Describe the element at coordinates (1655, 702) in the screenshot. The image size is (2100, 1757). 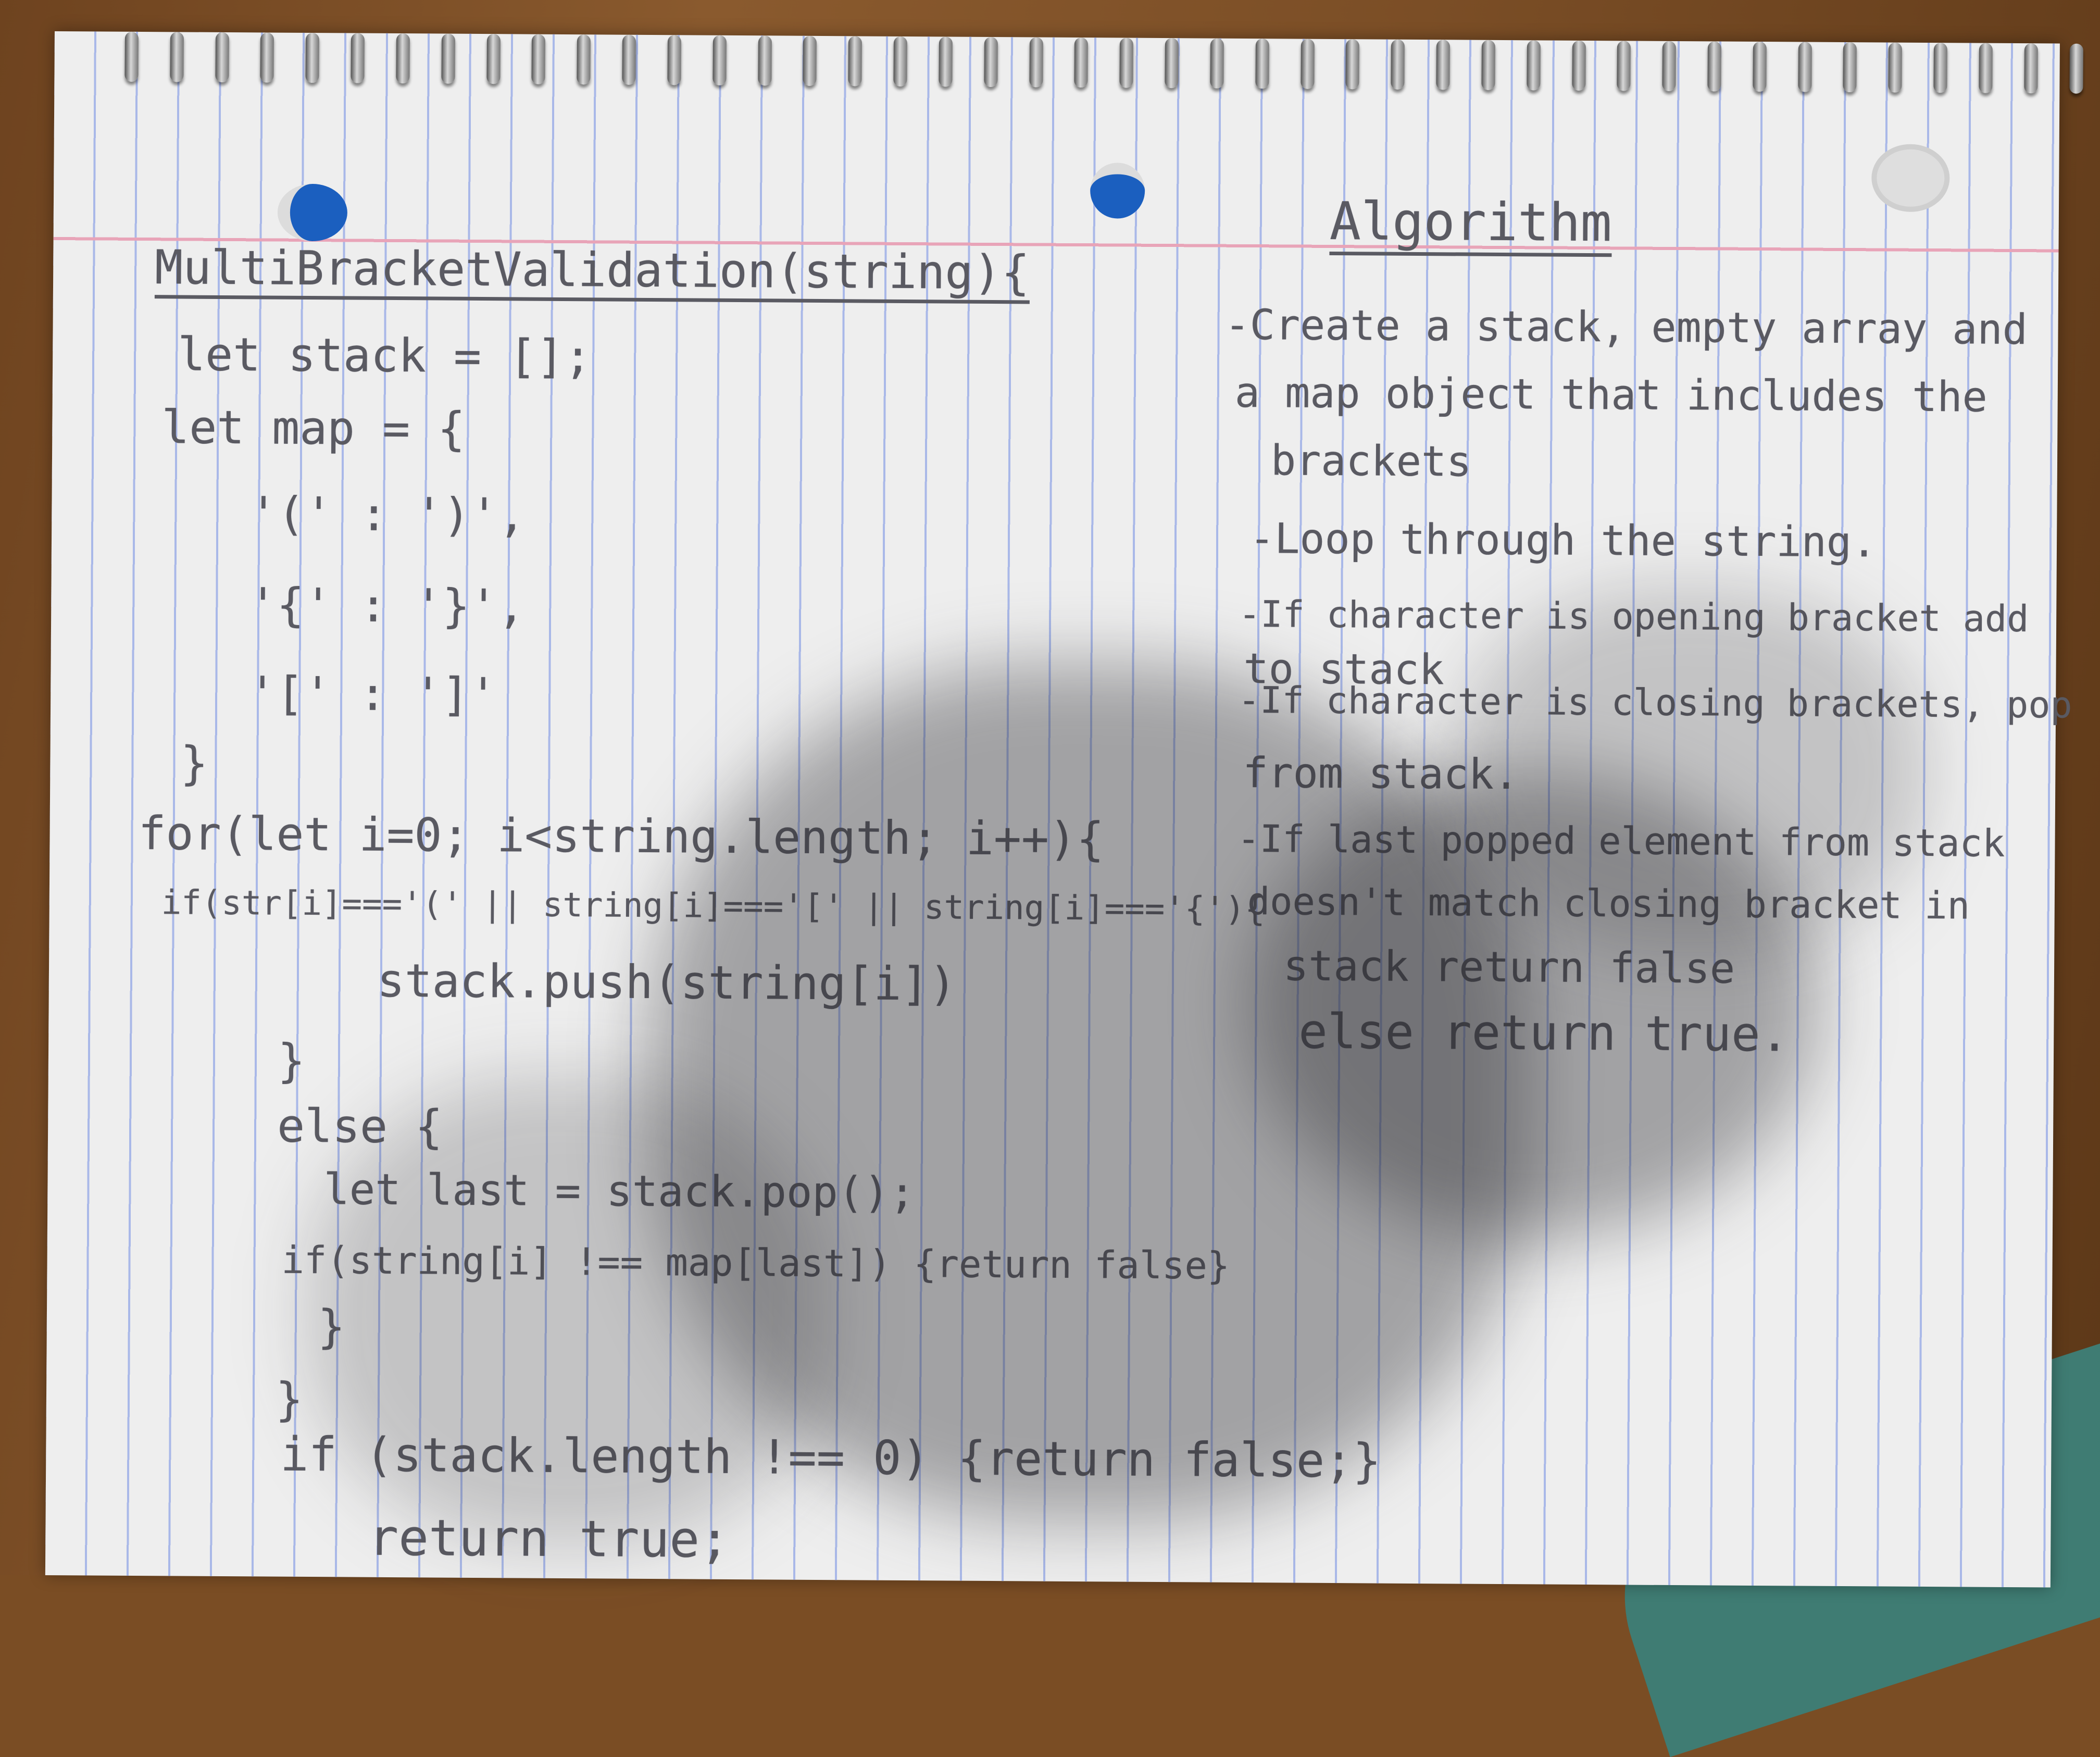
I see `algorithm-line: -If character is closing brackets, pop` at that location.